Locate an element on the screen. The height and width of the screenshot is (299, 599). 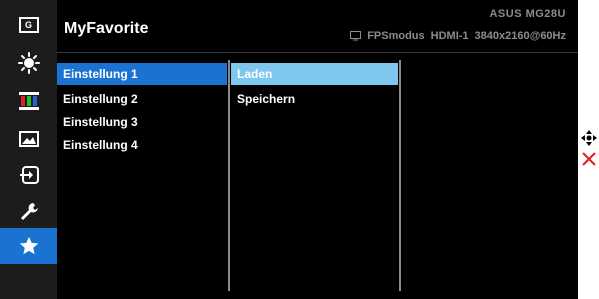
monitor-icon is located at coordinates (356, 36).